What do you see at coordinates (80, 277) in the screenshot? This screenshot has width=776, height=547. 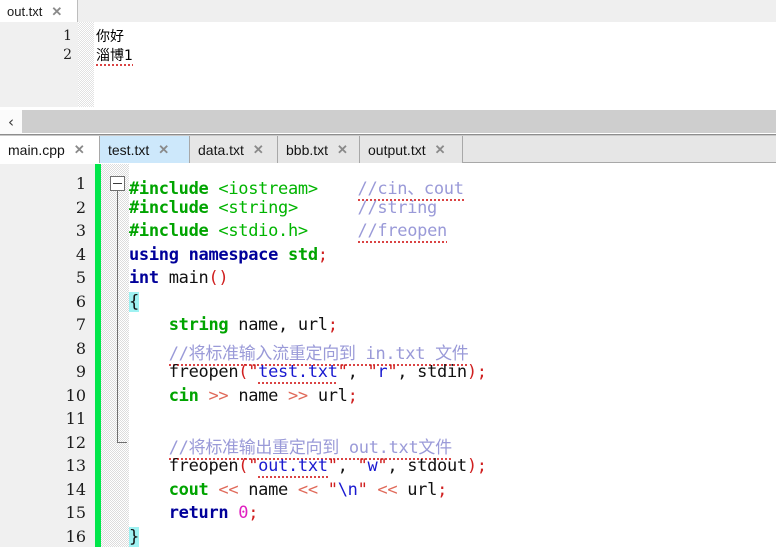 I see `line-number: 5` at bounding box center [80, 277].